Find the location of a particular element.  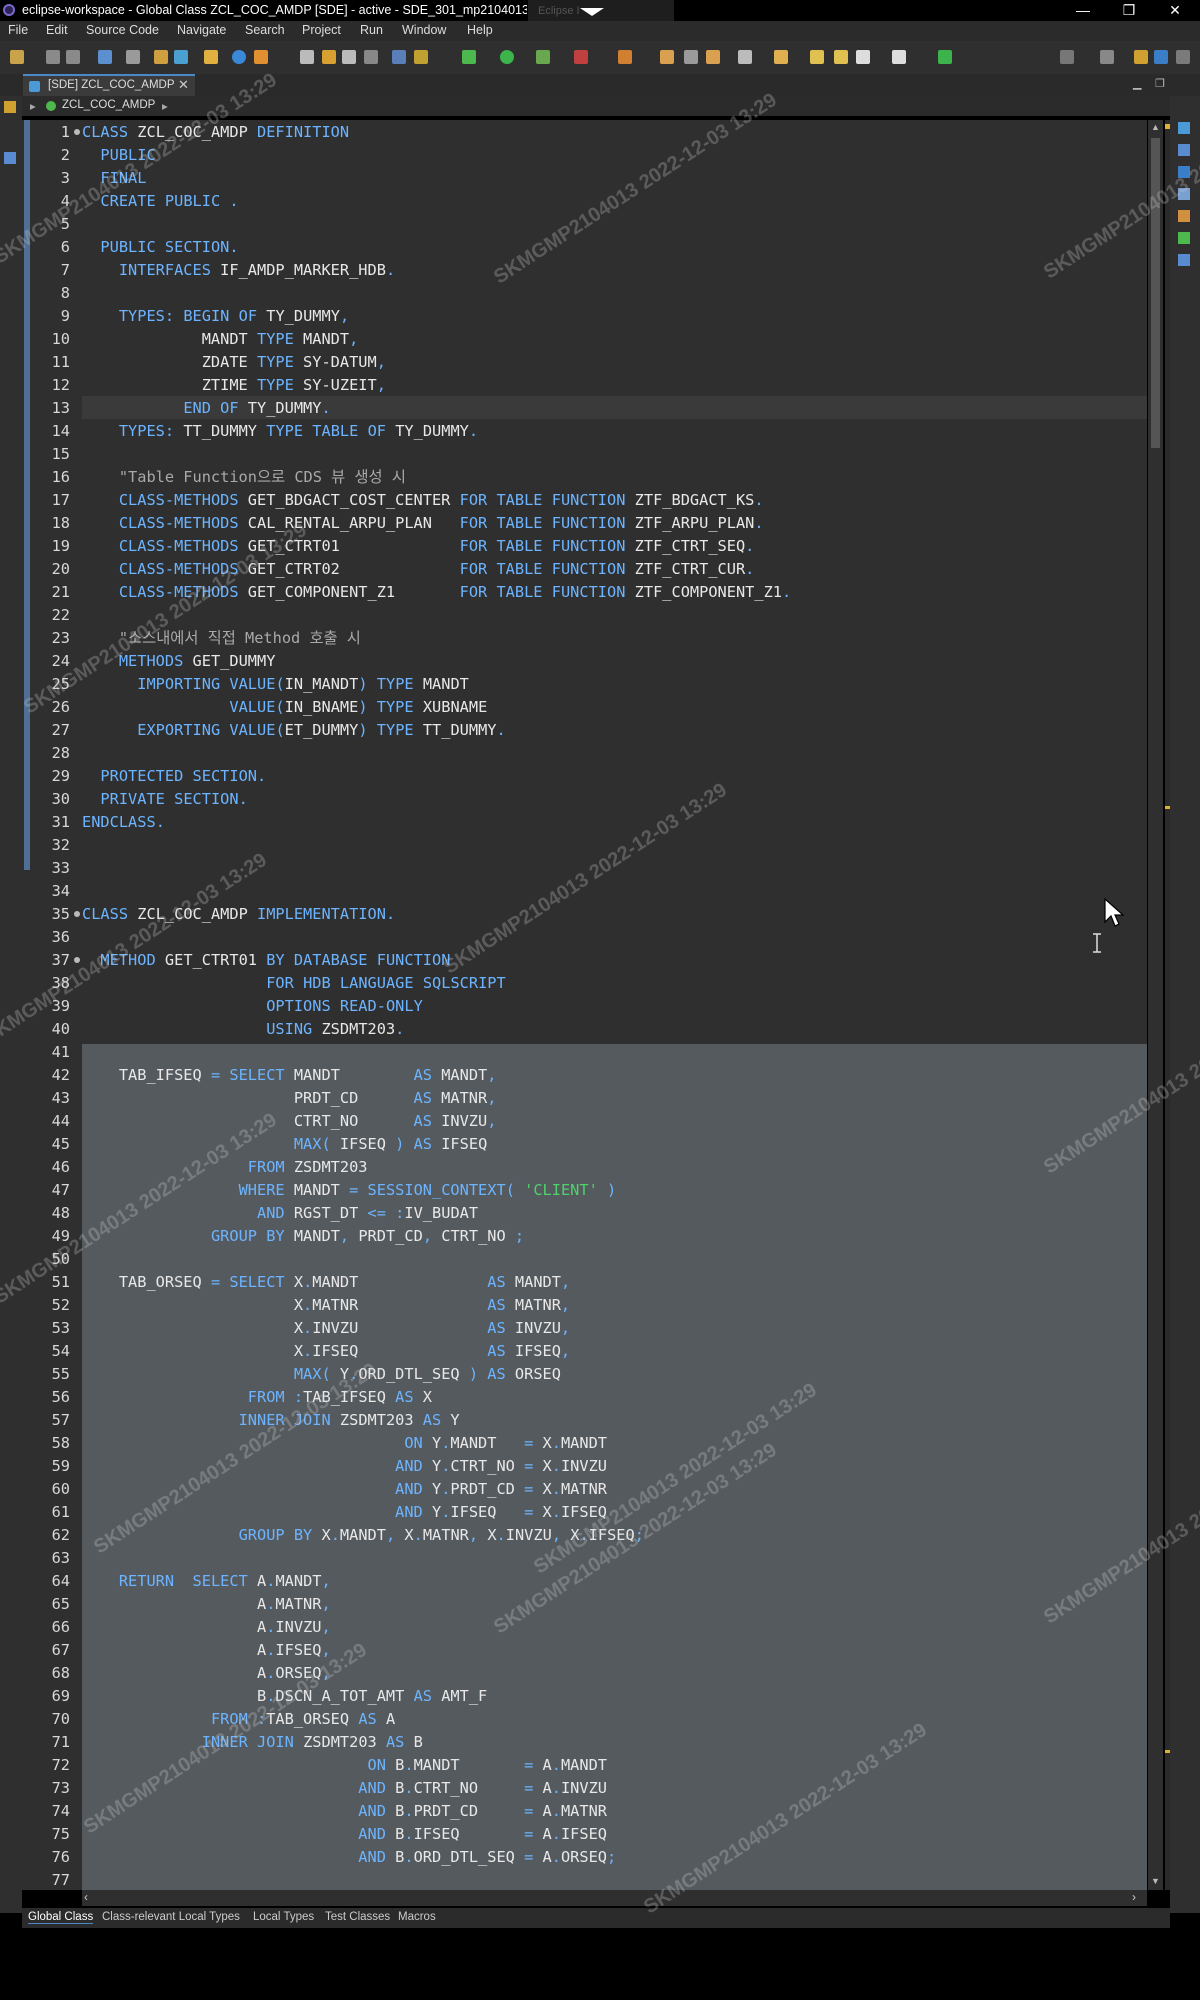

code-line: AND Y.CTRT_NO = X.INVZU is located at coordinates (344, 1466).